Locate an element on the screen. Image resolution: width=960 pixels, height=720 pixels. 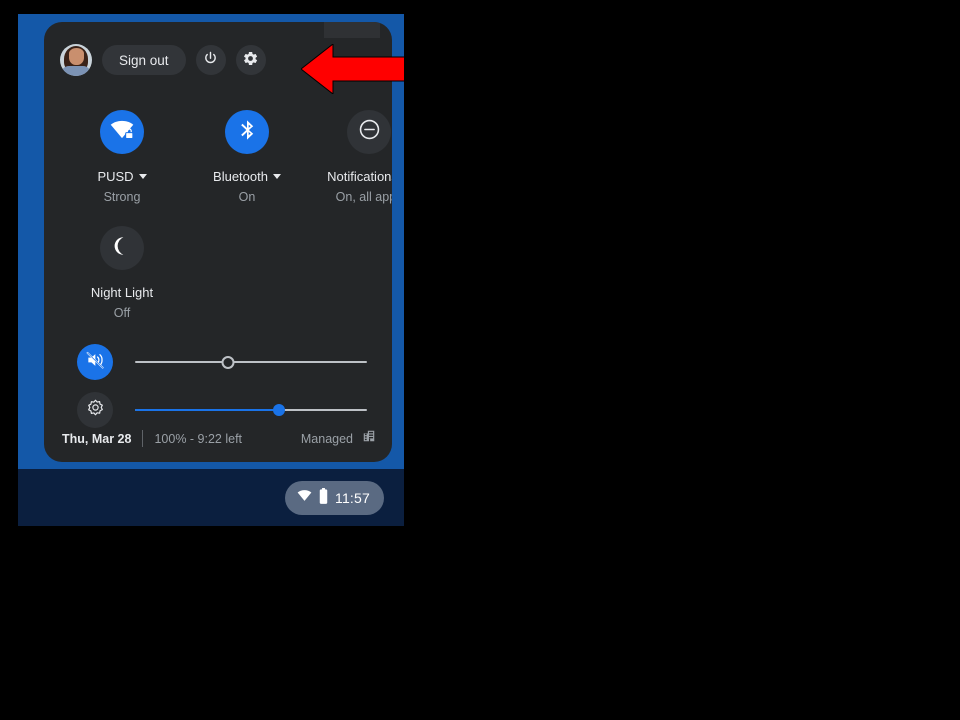
panel-header: Sign out is located at coordinates (163, 60).